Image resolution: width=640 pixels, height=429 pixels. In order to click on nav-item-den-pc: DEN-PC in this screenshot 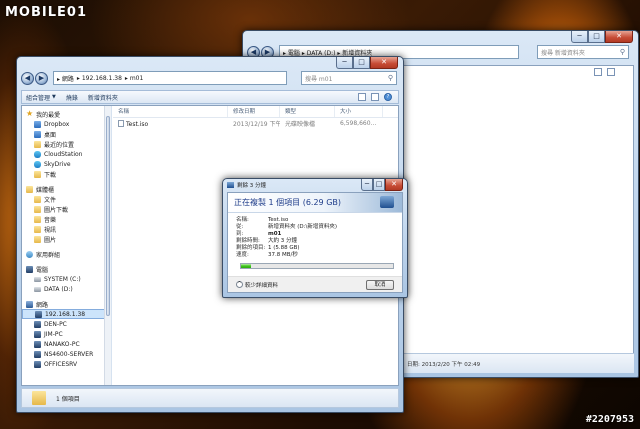, I will do `click(66, 324)`.